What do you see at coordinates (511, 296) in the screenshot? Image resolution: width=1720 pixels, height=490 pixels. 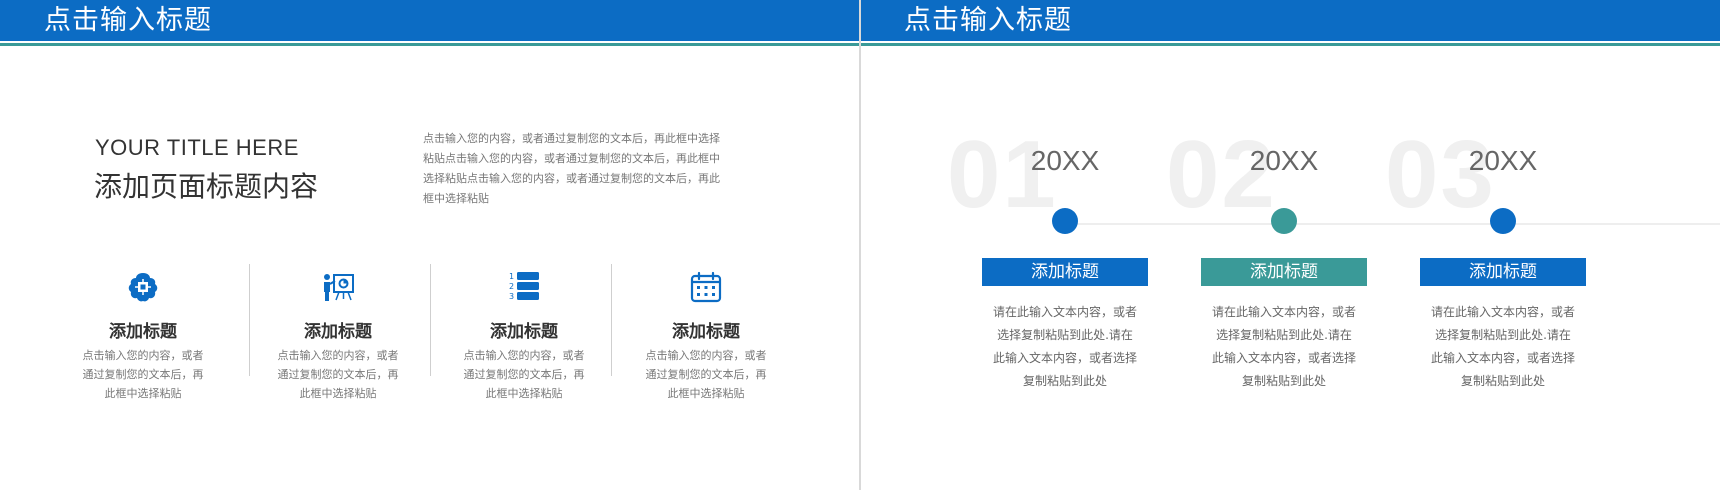 I see `list-number: 3` at bounding box center [511, 296].